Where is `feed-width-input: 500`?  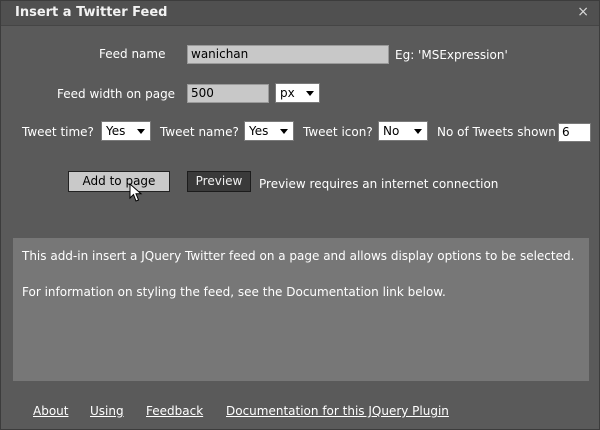
feed-width-input: 500 is located at coordinates (228, 93).